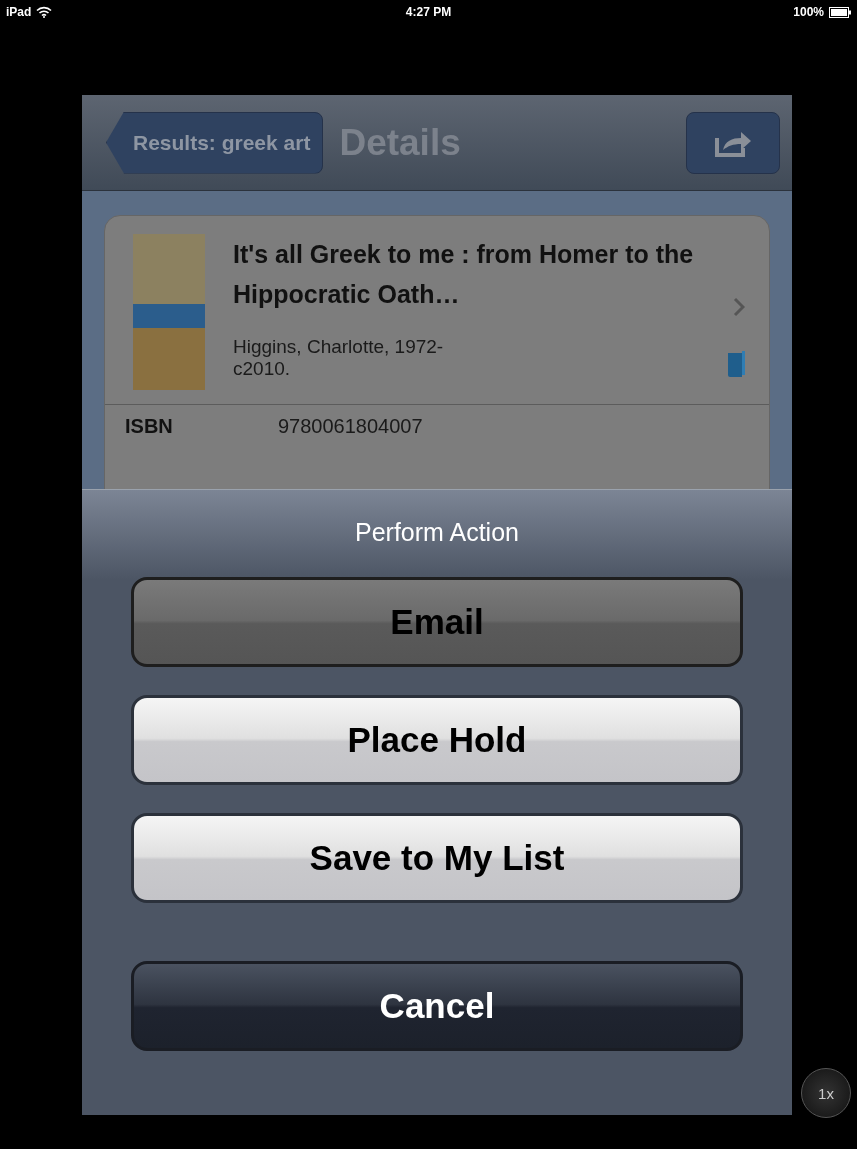 The height and width of the screenshot is (1149, 857). Describe the element at coordinates (44, 12) in the screenshot. I see `wifi-icon` at that location.